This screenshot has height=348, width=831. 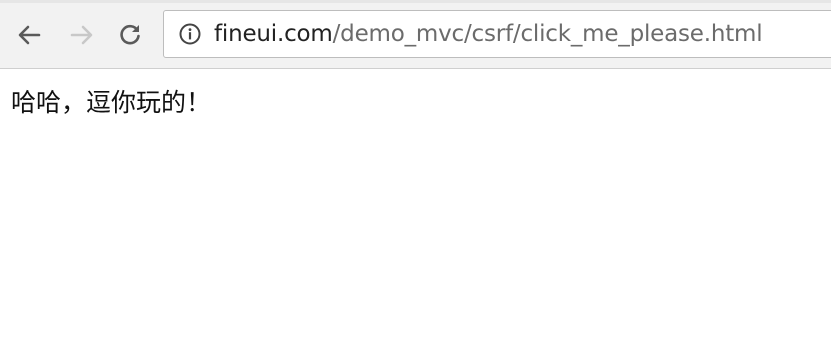 I want to click on back-arrow-icon, so click(x=29, y=35).